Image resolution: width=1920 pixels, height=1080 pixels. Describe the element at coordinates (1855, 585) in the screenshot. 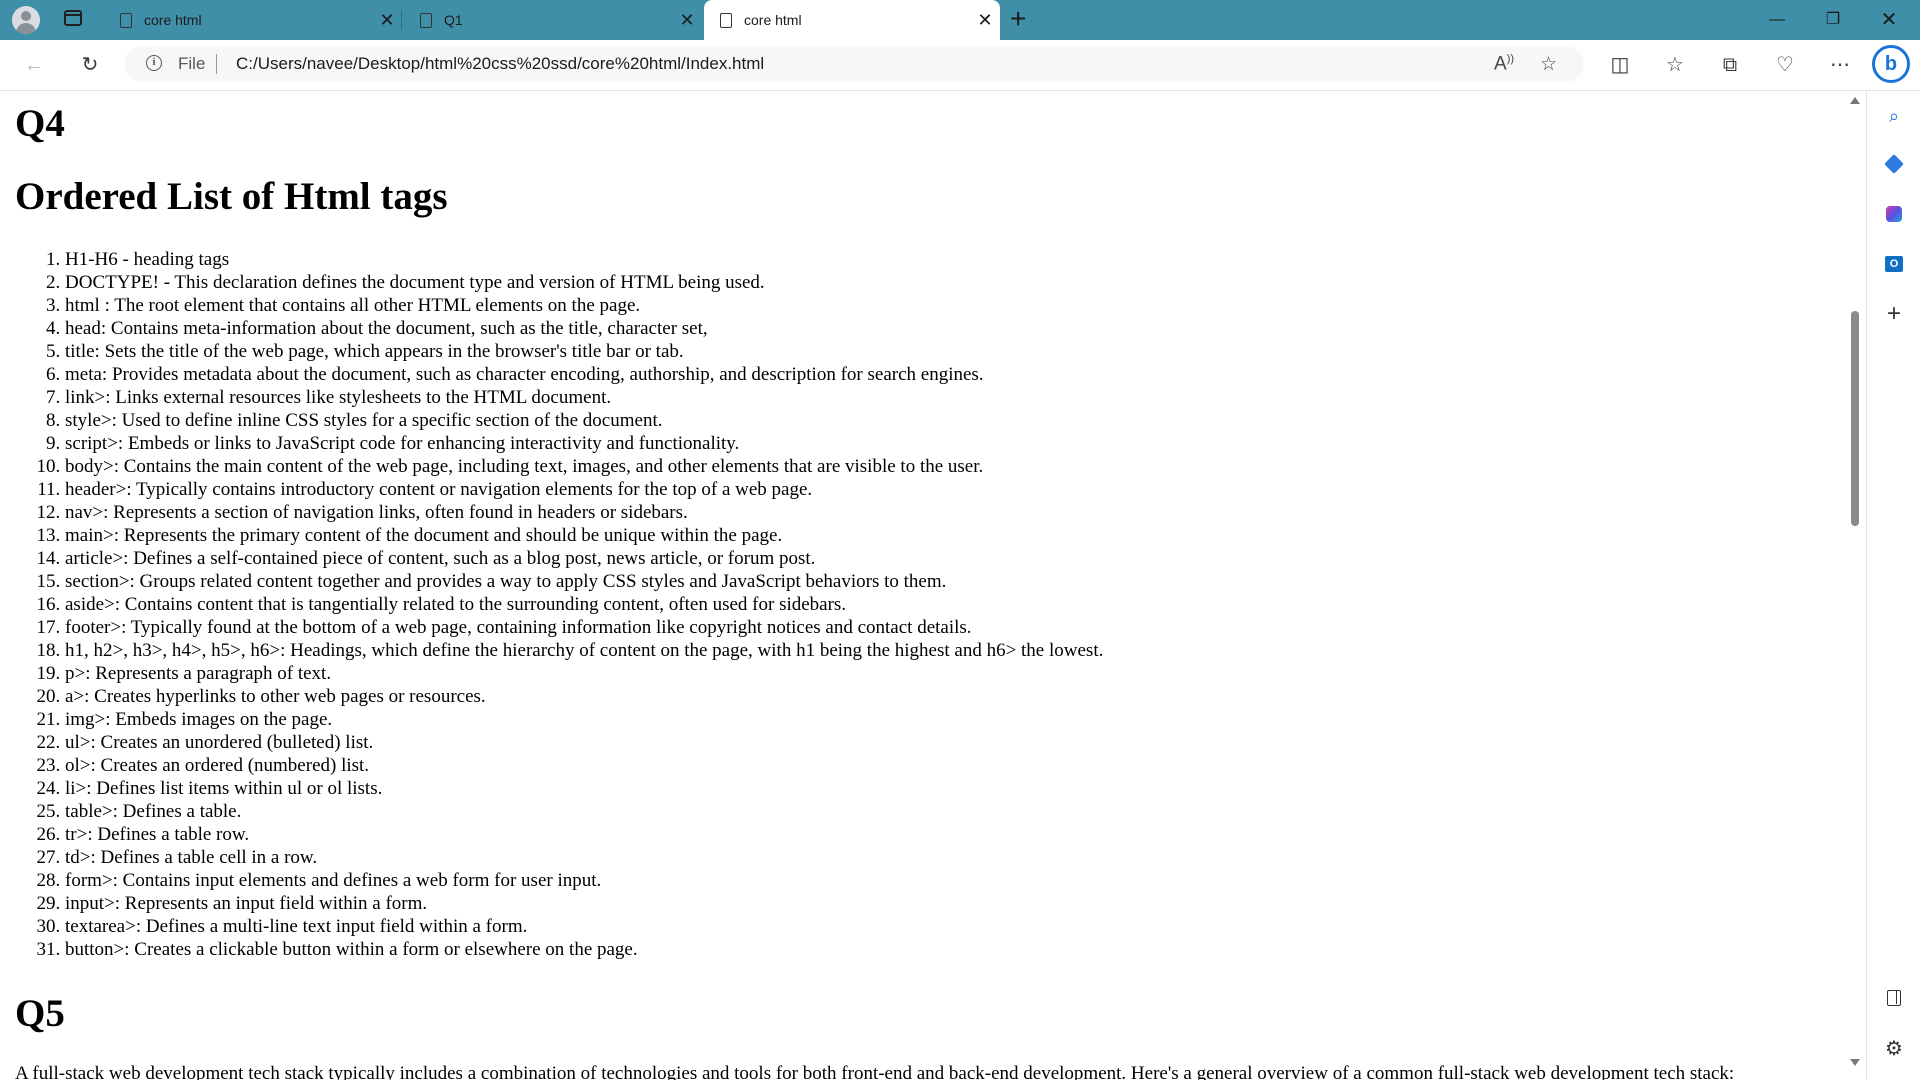

I see `vertical-scrollbar` at that location.